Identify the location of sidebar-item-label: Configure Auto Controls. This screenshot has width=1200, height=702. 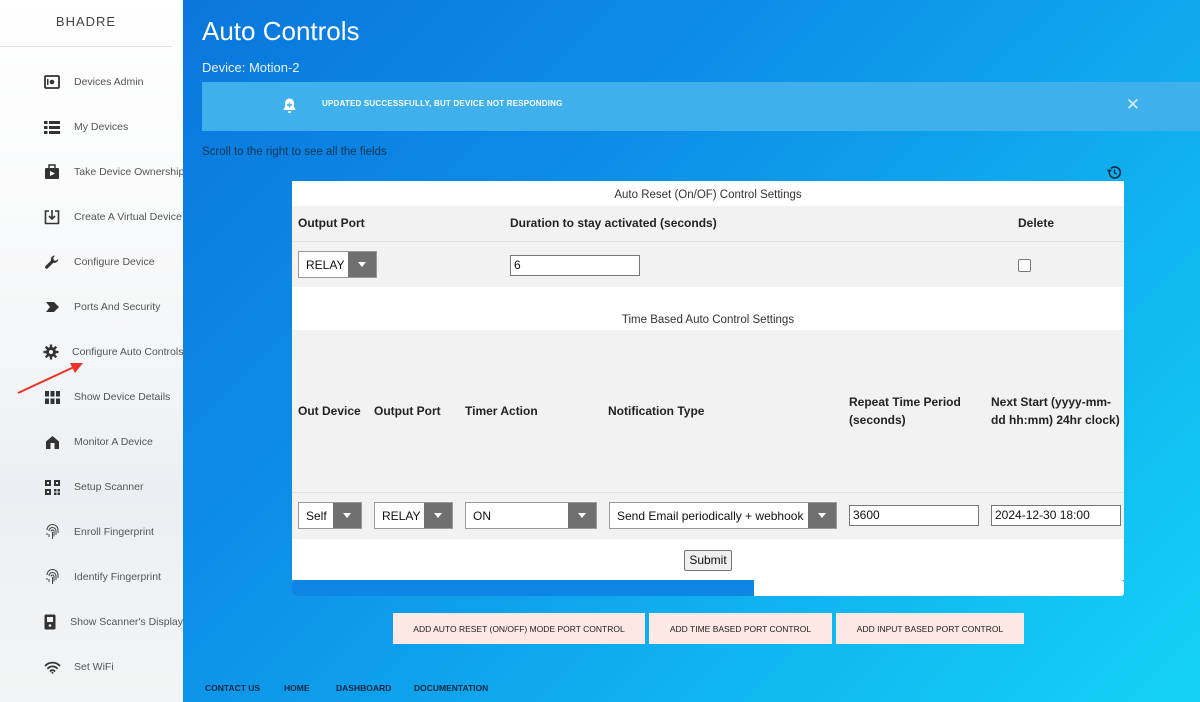
(127, 352).